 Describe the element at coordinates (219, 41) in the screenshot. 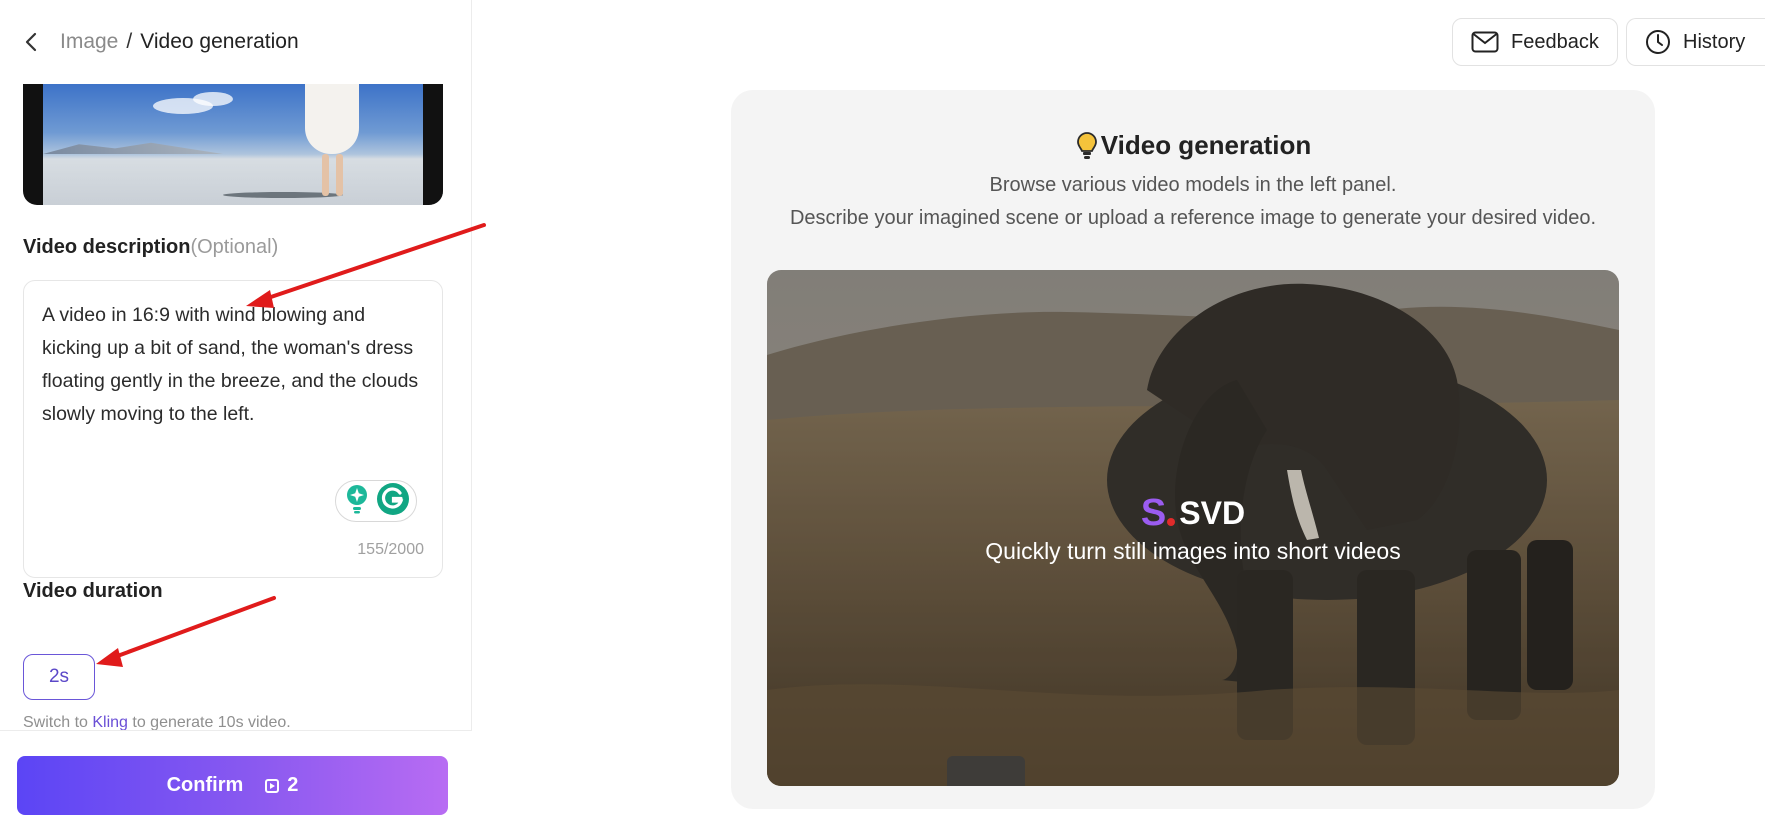

I see `breadcrumb-current: Video generation` at that location.